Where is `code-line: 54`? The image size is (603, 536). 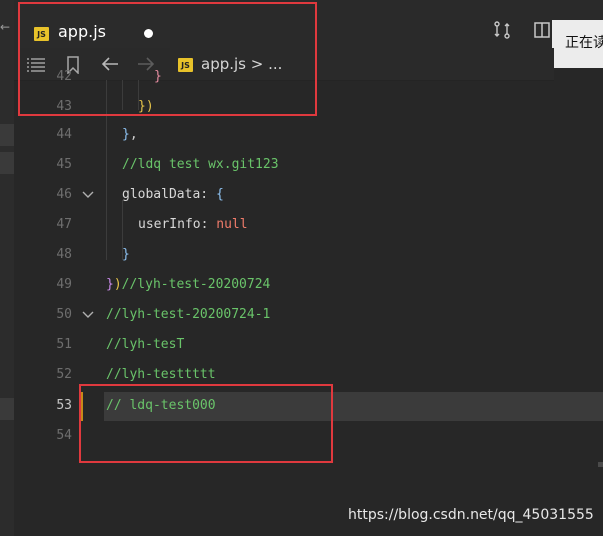 code-line: 54 is located at coordinates (308, 436).